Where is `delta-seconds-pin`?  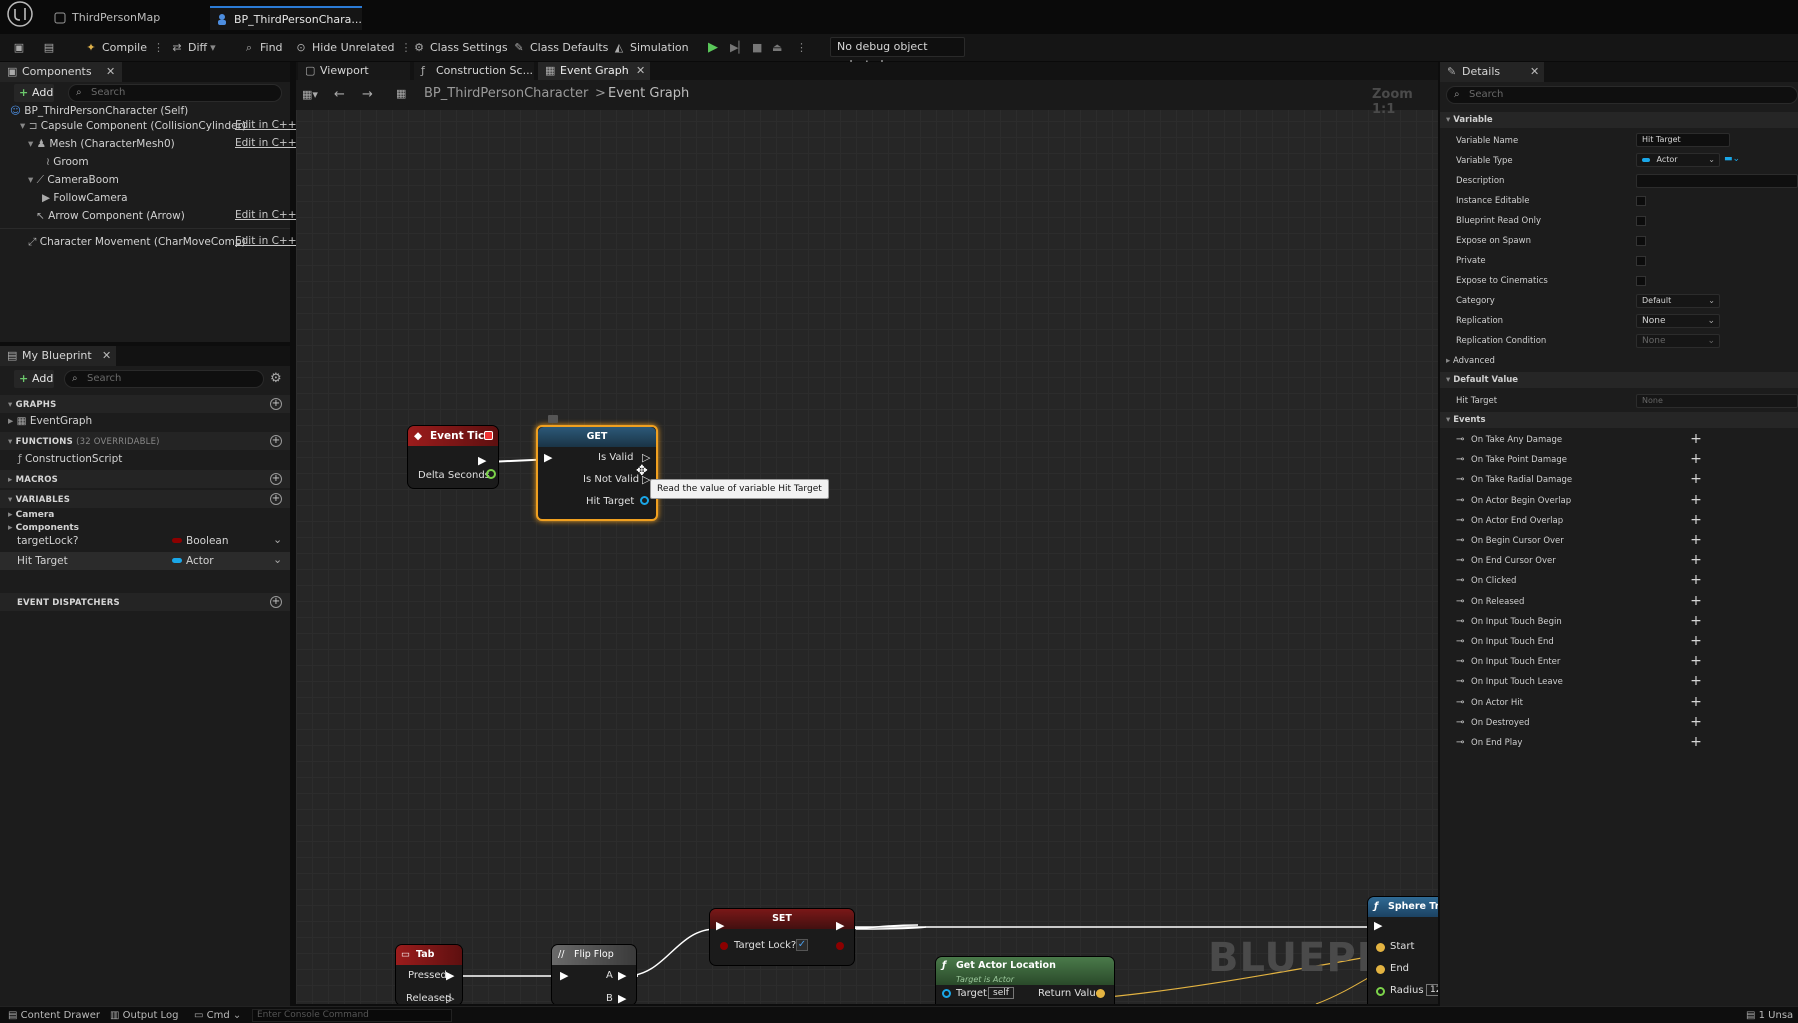 delta-seconds-pin is located at coordinates (491, 474).